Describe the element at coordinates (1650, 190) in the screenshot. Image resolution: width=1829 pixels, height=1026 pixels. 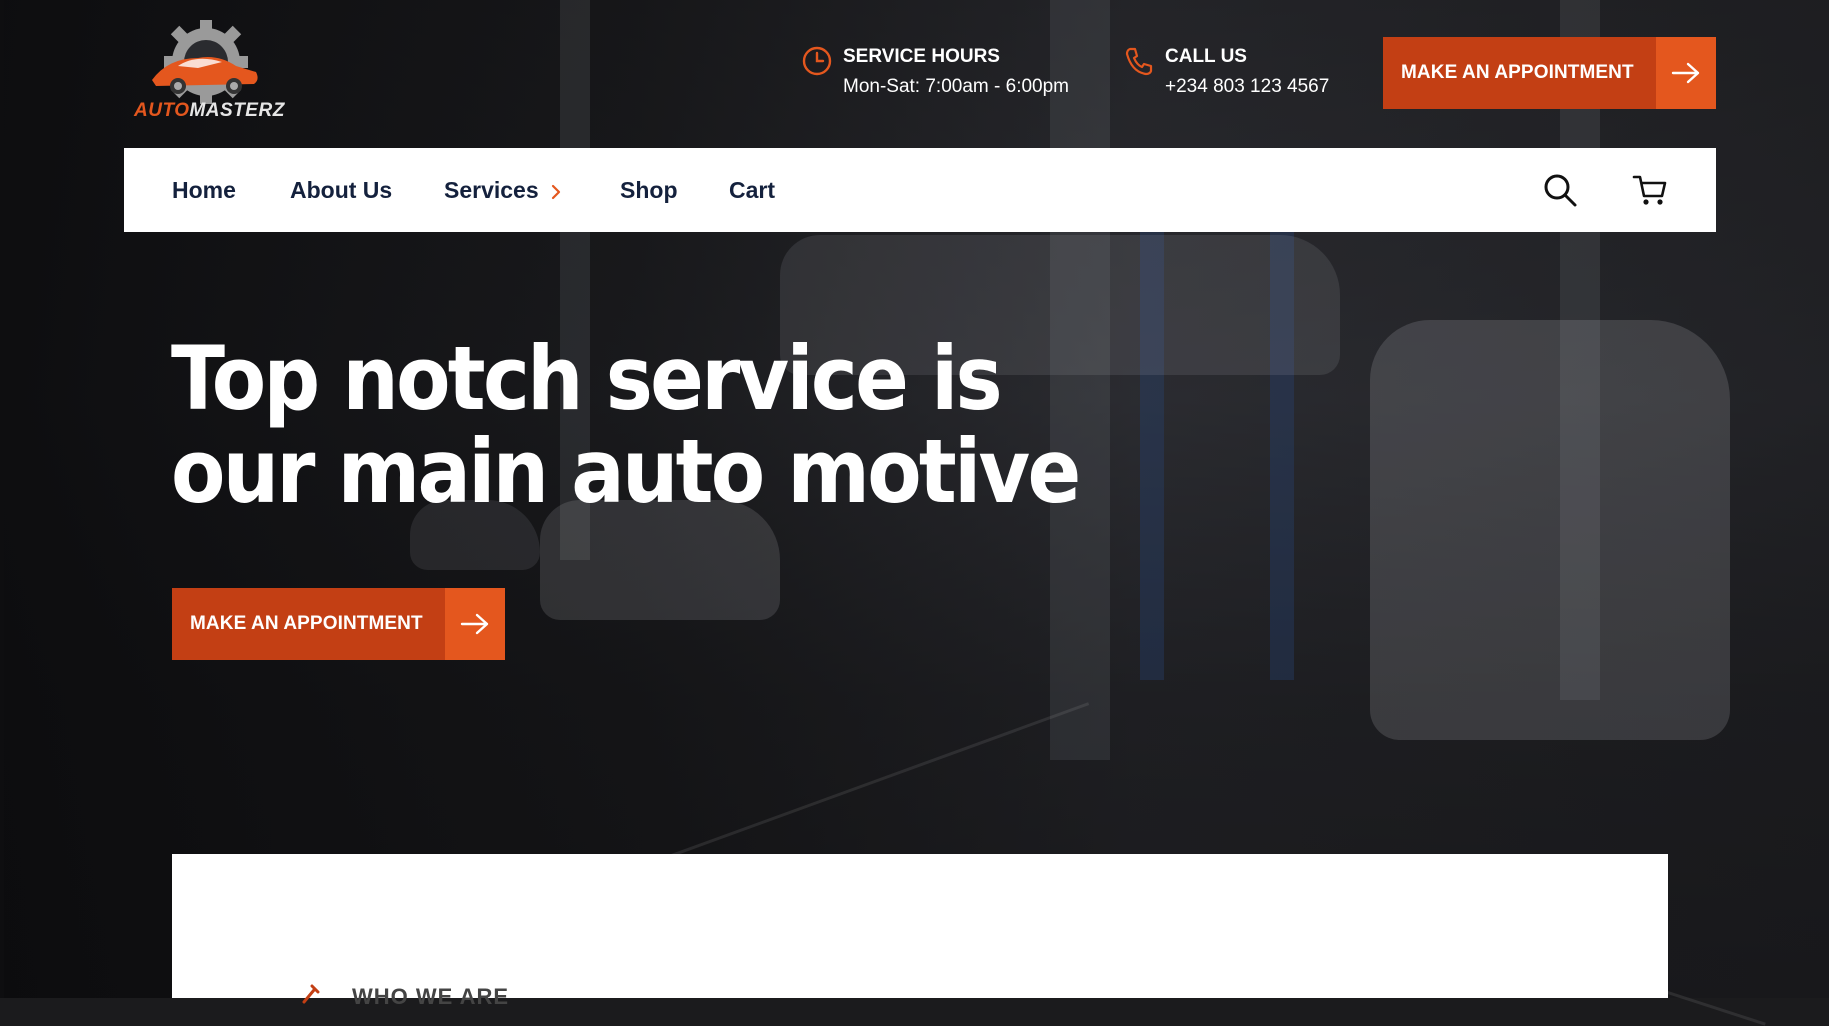
I see `cart-icon` at that location.